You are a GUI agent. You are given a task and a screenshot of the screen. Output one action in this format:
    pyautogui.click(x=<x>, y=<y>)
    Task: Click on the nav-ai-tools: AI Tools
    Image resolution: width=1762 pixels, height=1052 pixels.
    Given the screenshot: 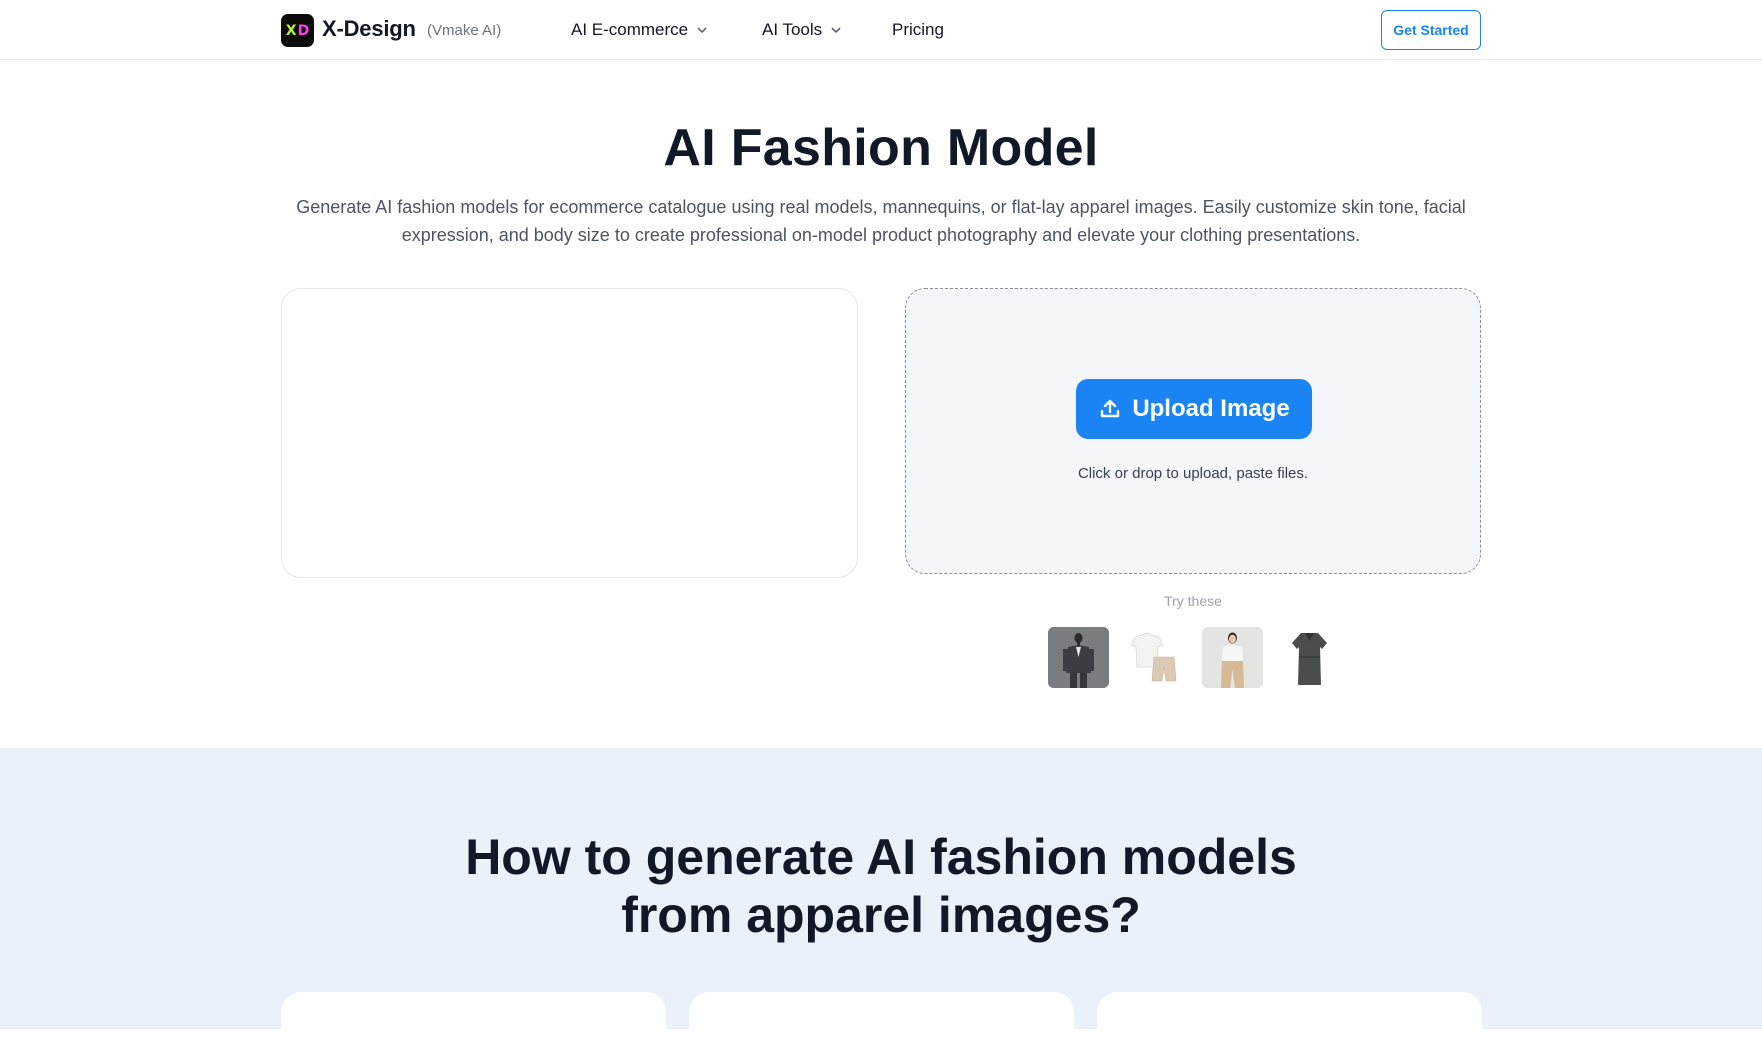 What is the action you would take?
    pyautogui.click(x=802, y=30)
    